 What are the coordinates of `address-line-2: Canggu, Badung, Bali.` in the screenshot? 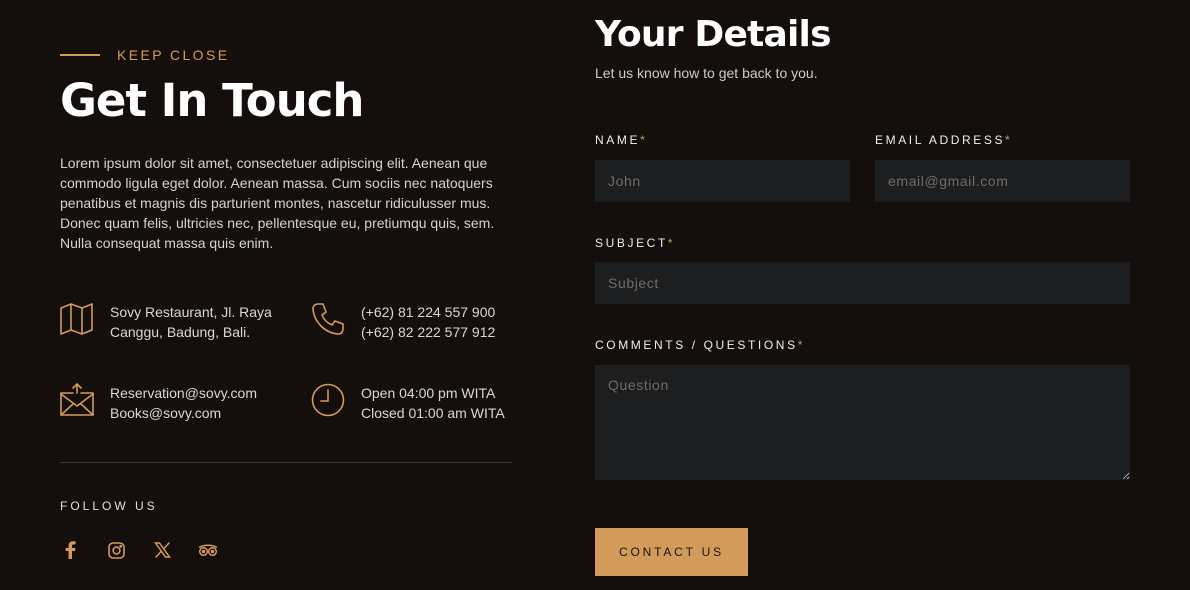 It's located at (180, 332).